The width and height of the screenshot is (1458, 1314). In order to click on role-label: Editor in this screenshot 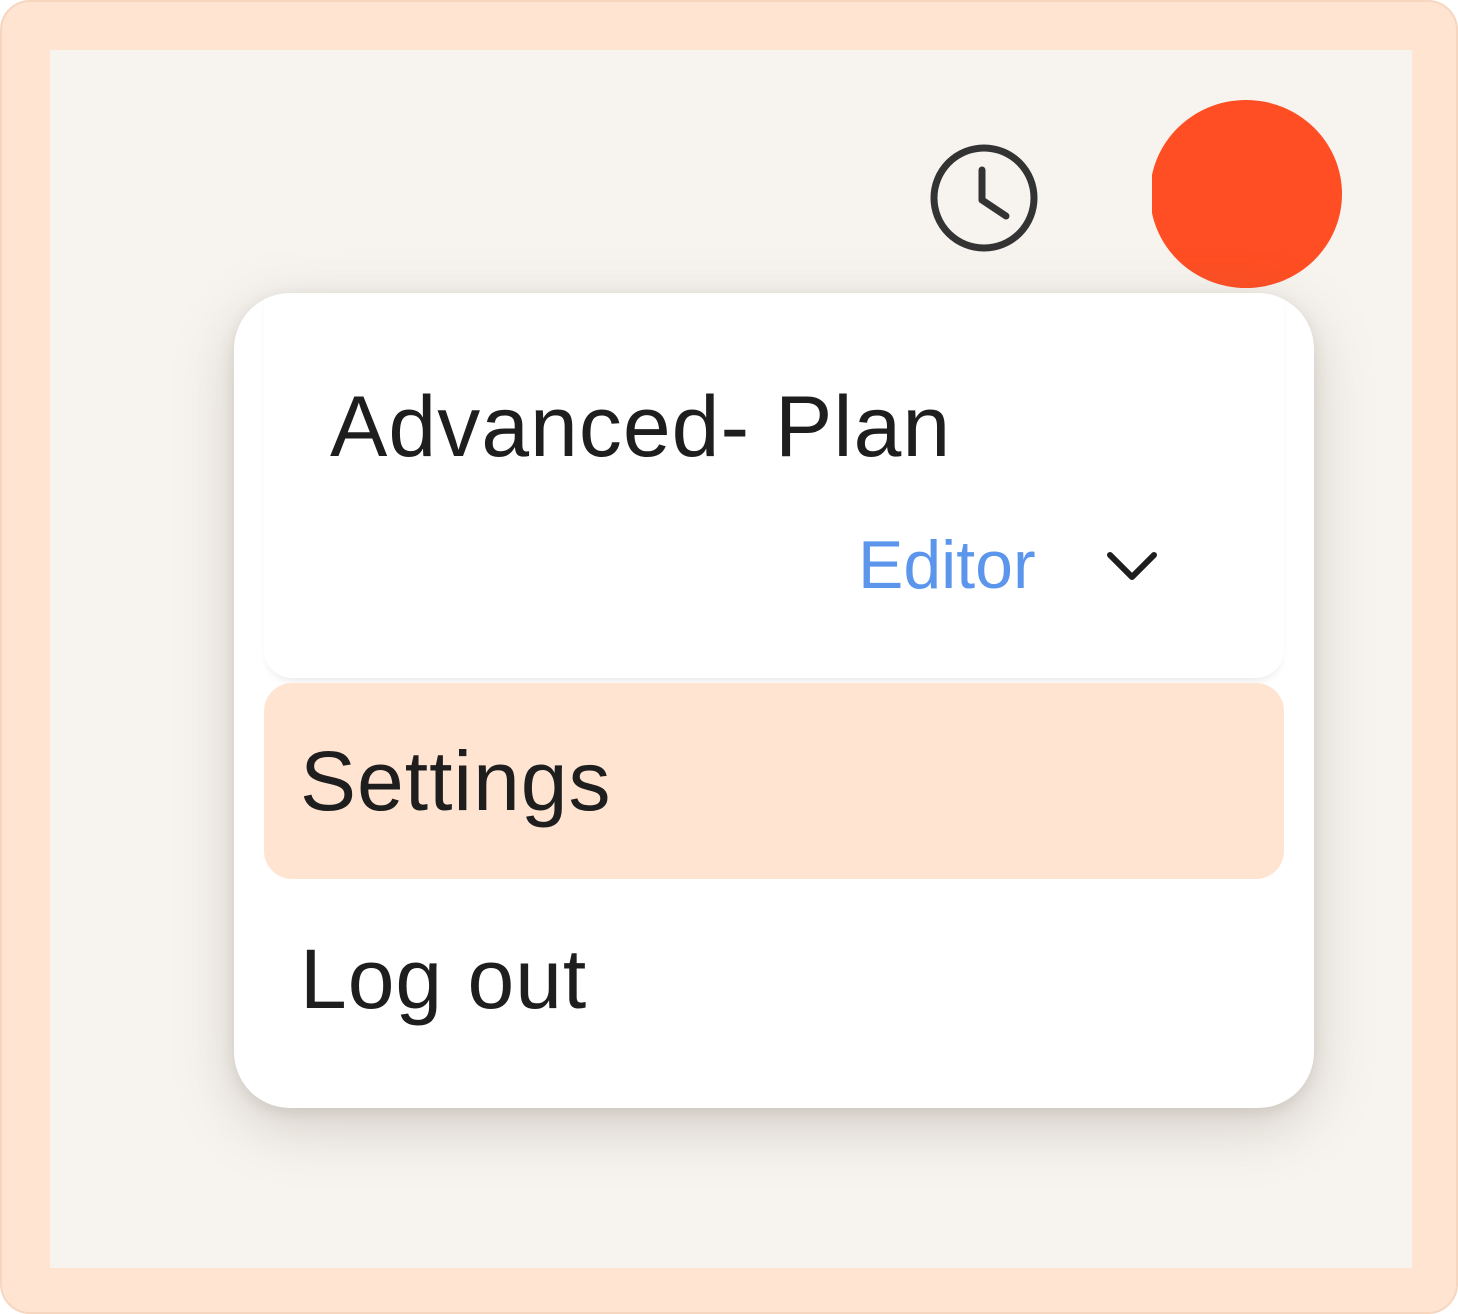, I will do `click(947, 565)`.